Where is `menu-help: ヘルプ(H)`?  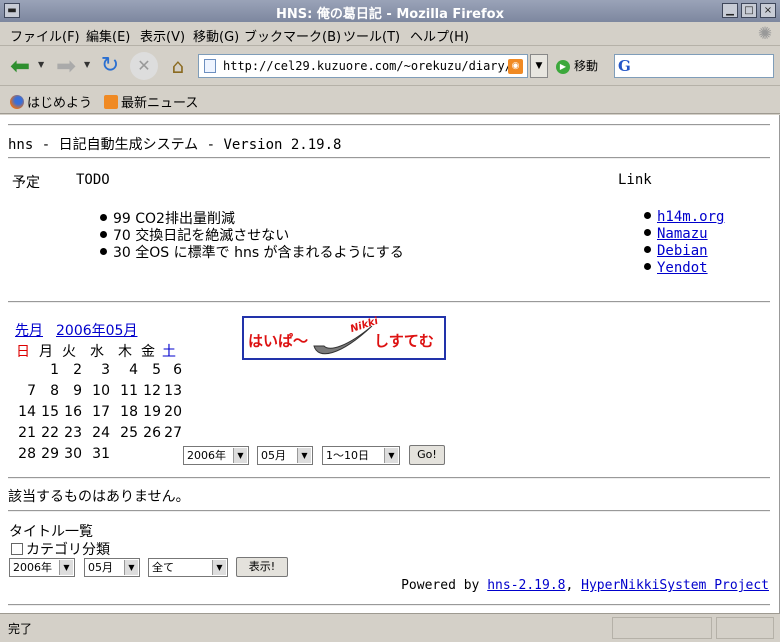 menu-help: ヘルプ(H) is located at coordinates (439, 35).